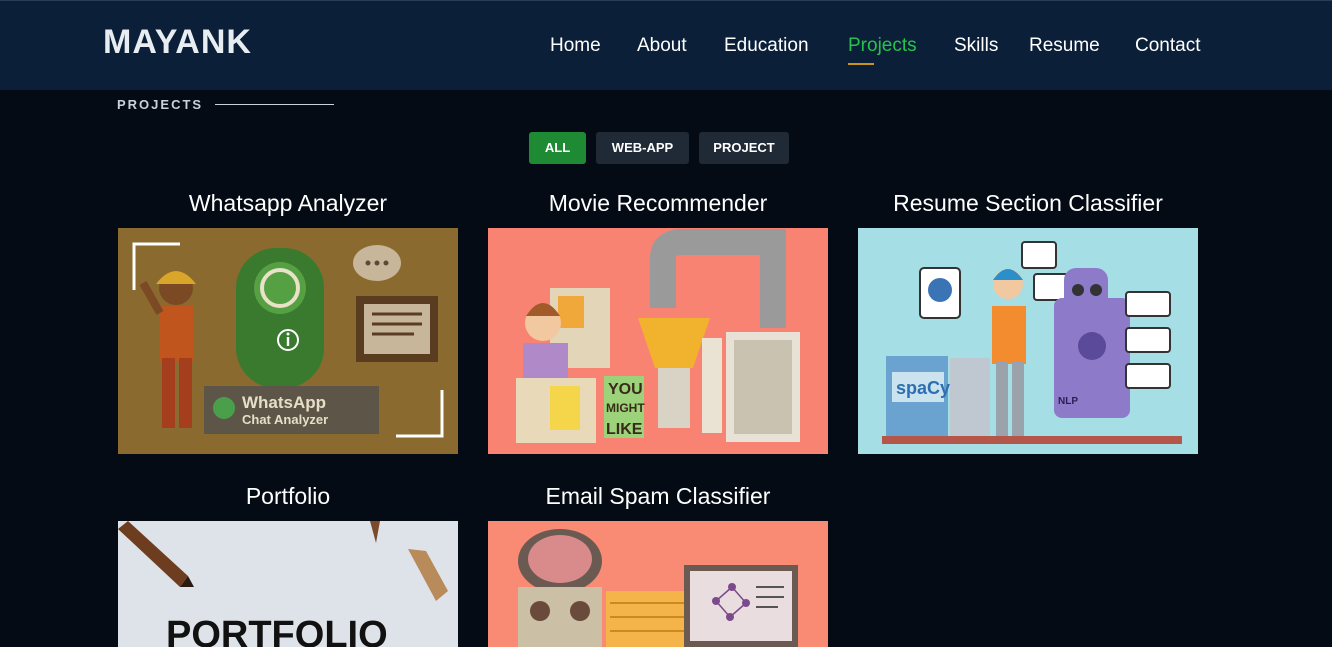 The image size is (1332, 647). What do you see at coordinates (976, 46) in the screenshot?
I see `nav-skills: Skills` at bounding box center [976, 46].